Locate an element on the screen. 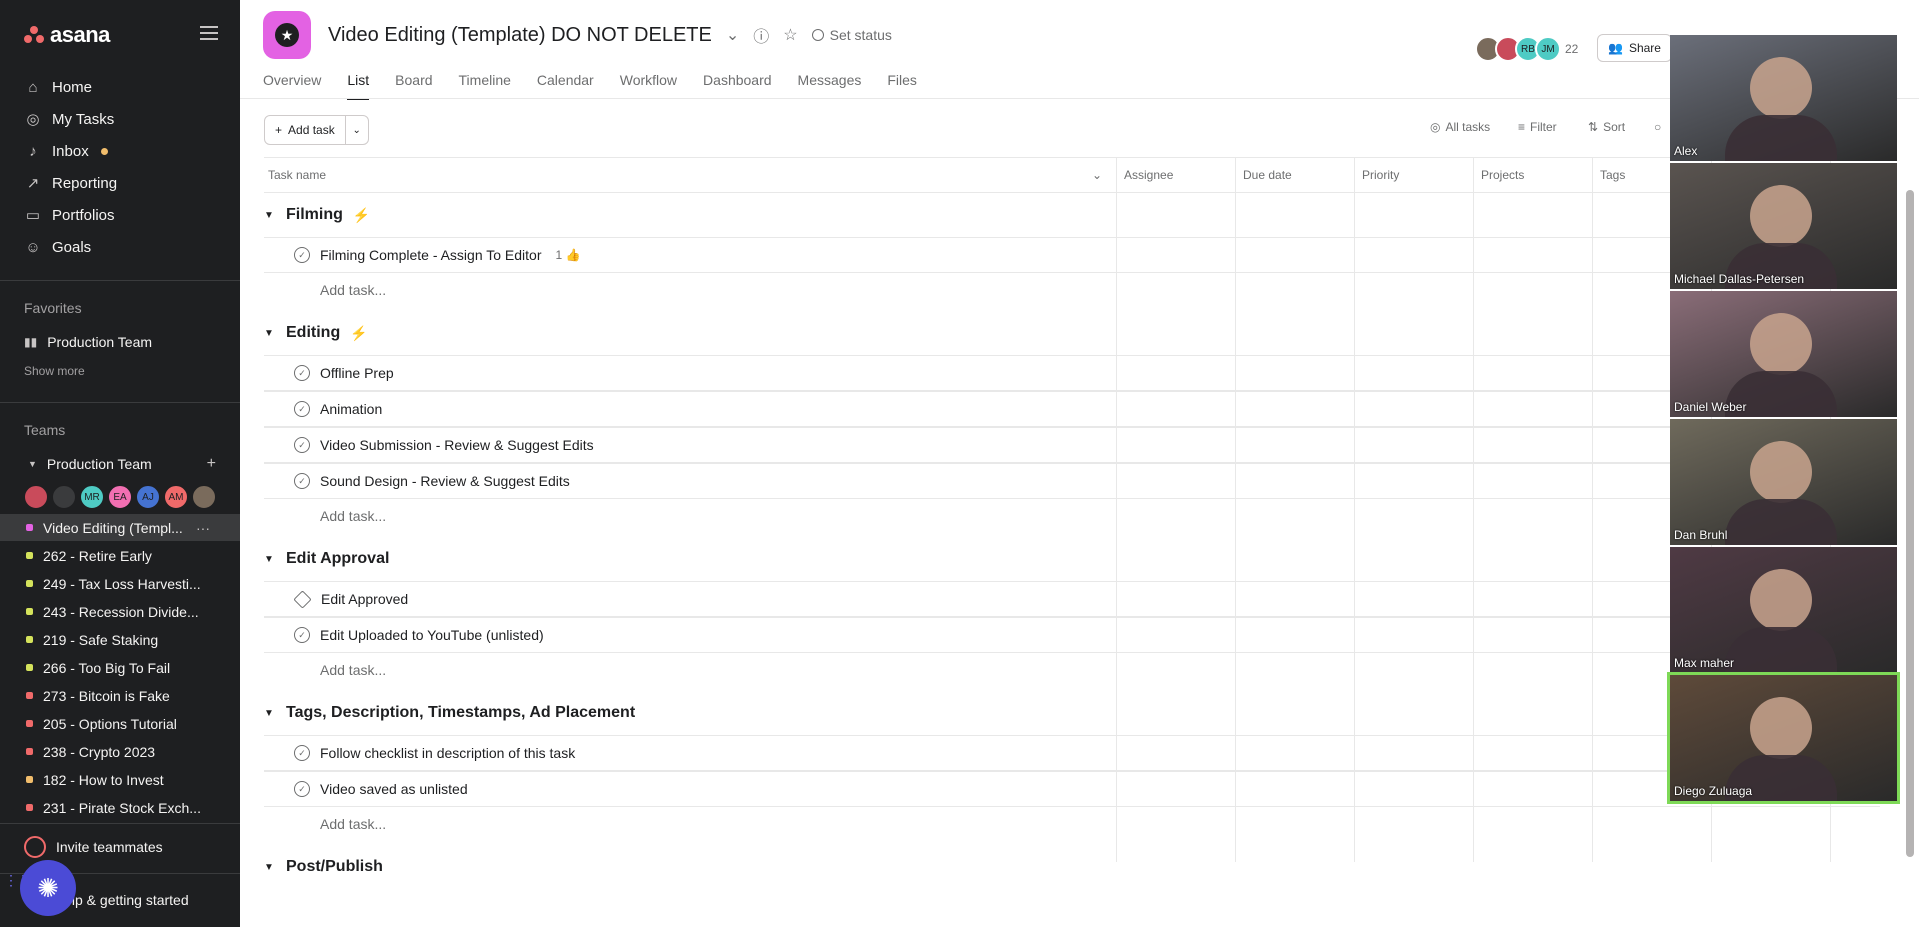 Image resolution: width=1919 pixels, height=927 pixels. column-tags: Tags is located at coordinates (1612, 175).